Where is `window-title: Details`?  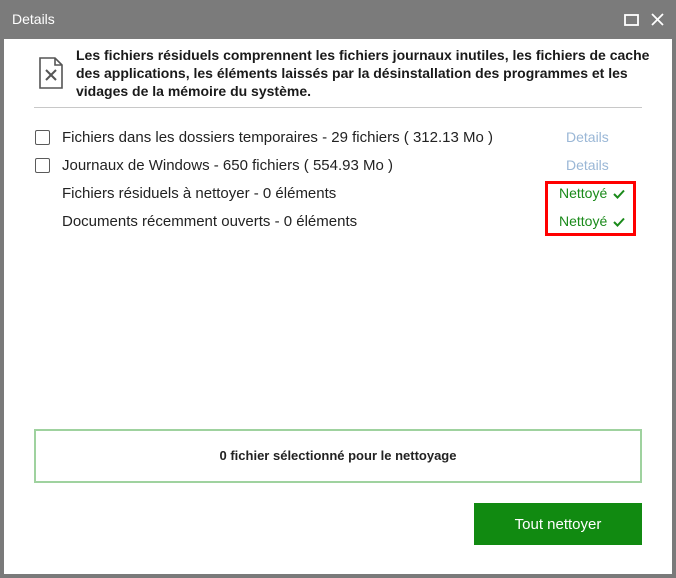 window-title: Details is located at coordinates (33, 19).